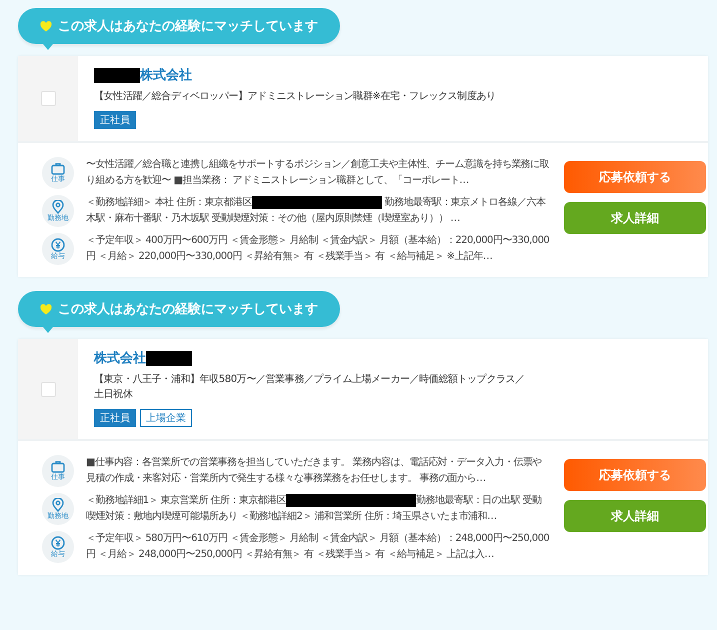 The image size is (717, 630). What do you see at coordinates (295, 97) in the screenshot?
I see `job-title: 【女性活躍／総合ディベロッパー】アドミニストレーション職群※在宅・フレックス制度あり` at bounding box center [295, 97].